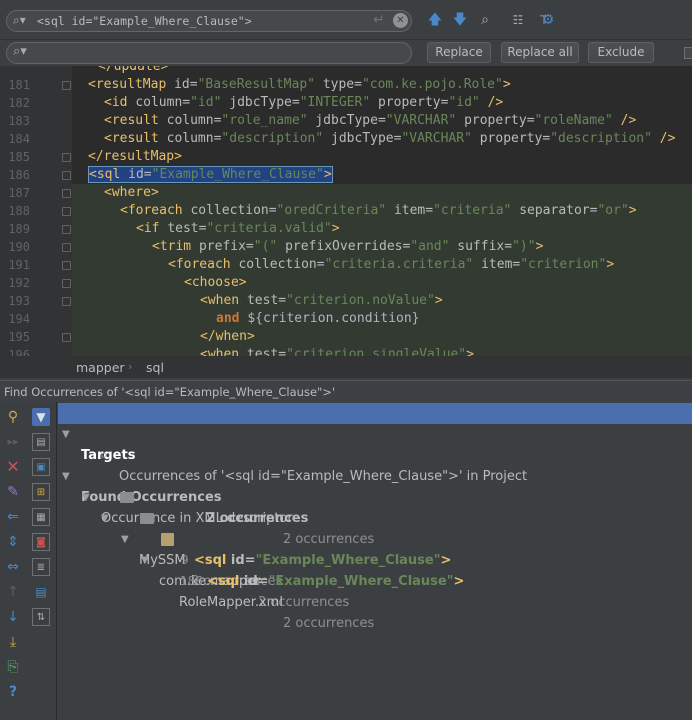 Image resolution: width=692 pixels, height=720 pixels. Describe the element at coordinates (375, 433) in the screenshot. I see `tree-node-targets: ▼ Targets` at that location.